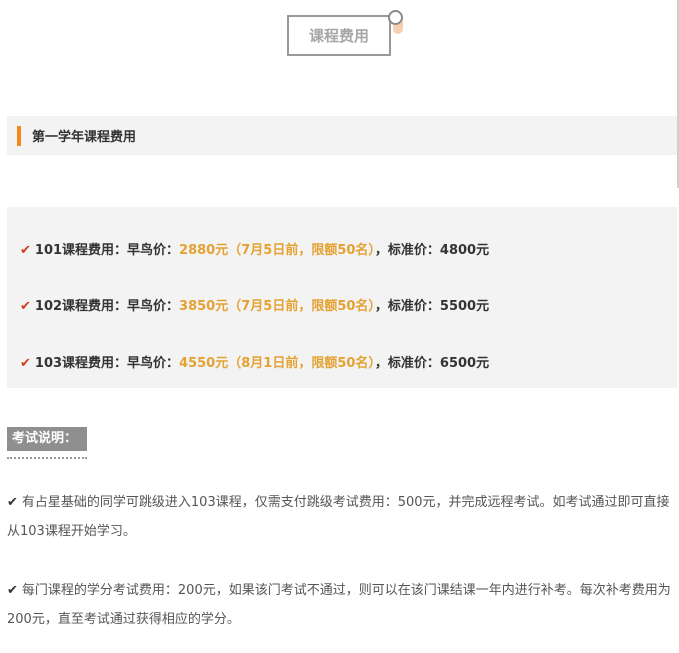 Image resolution: width=679 pixels, height=653 pixels. Describe the element at coordinates (107, 363) in the screenshot. I see `fee-label: 103课程费用：早鸟价：` at that location.